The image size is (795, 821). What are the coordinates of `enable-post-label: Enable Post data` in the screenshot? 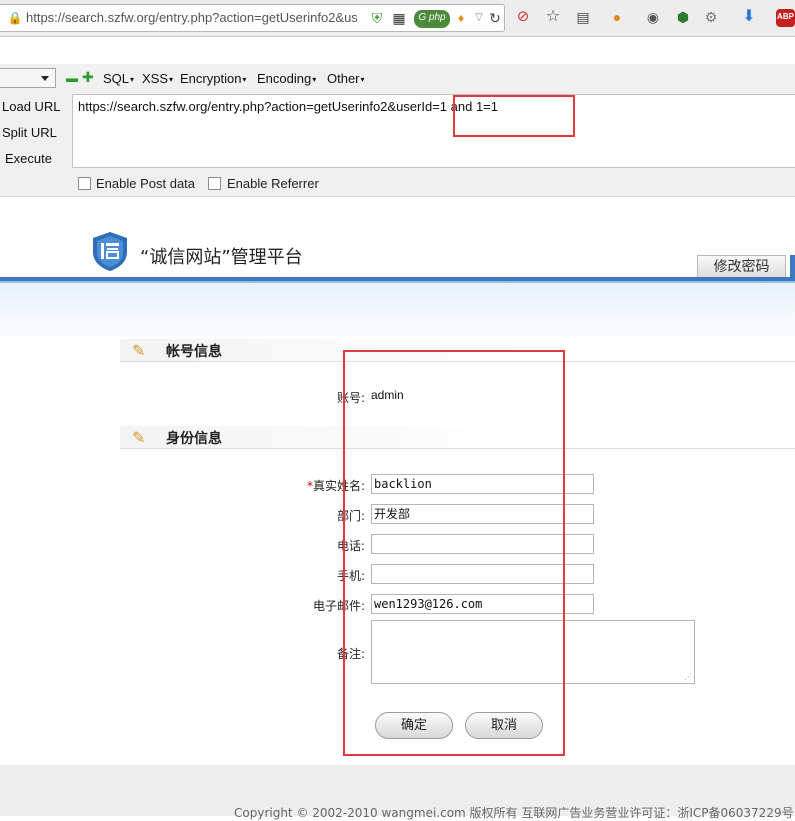 It's located at (146, 183).